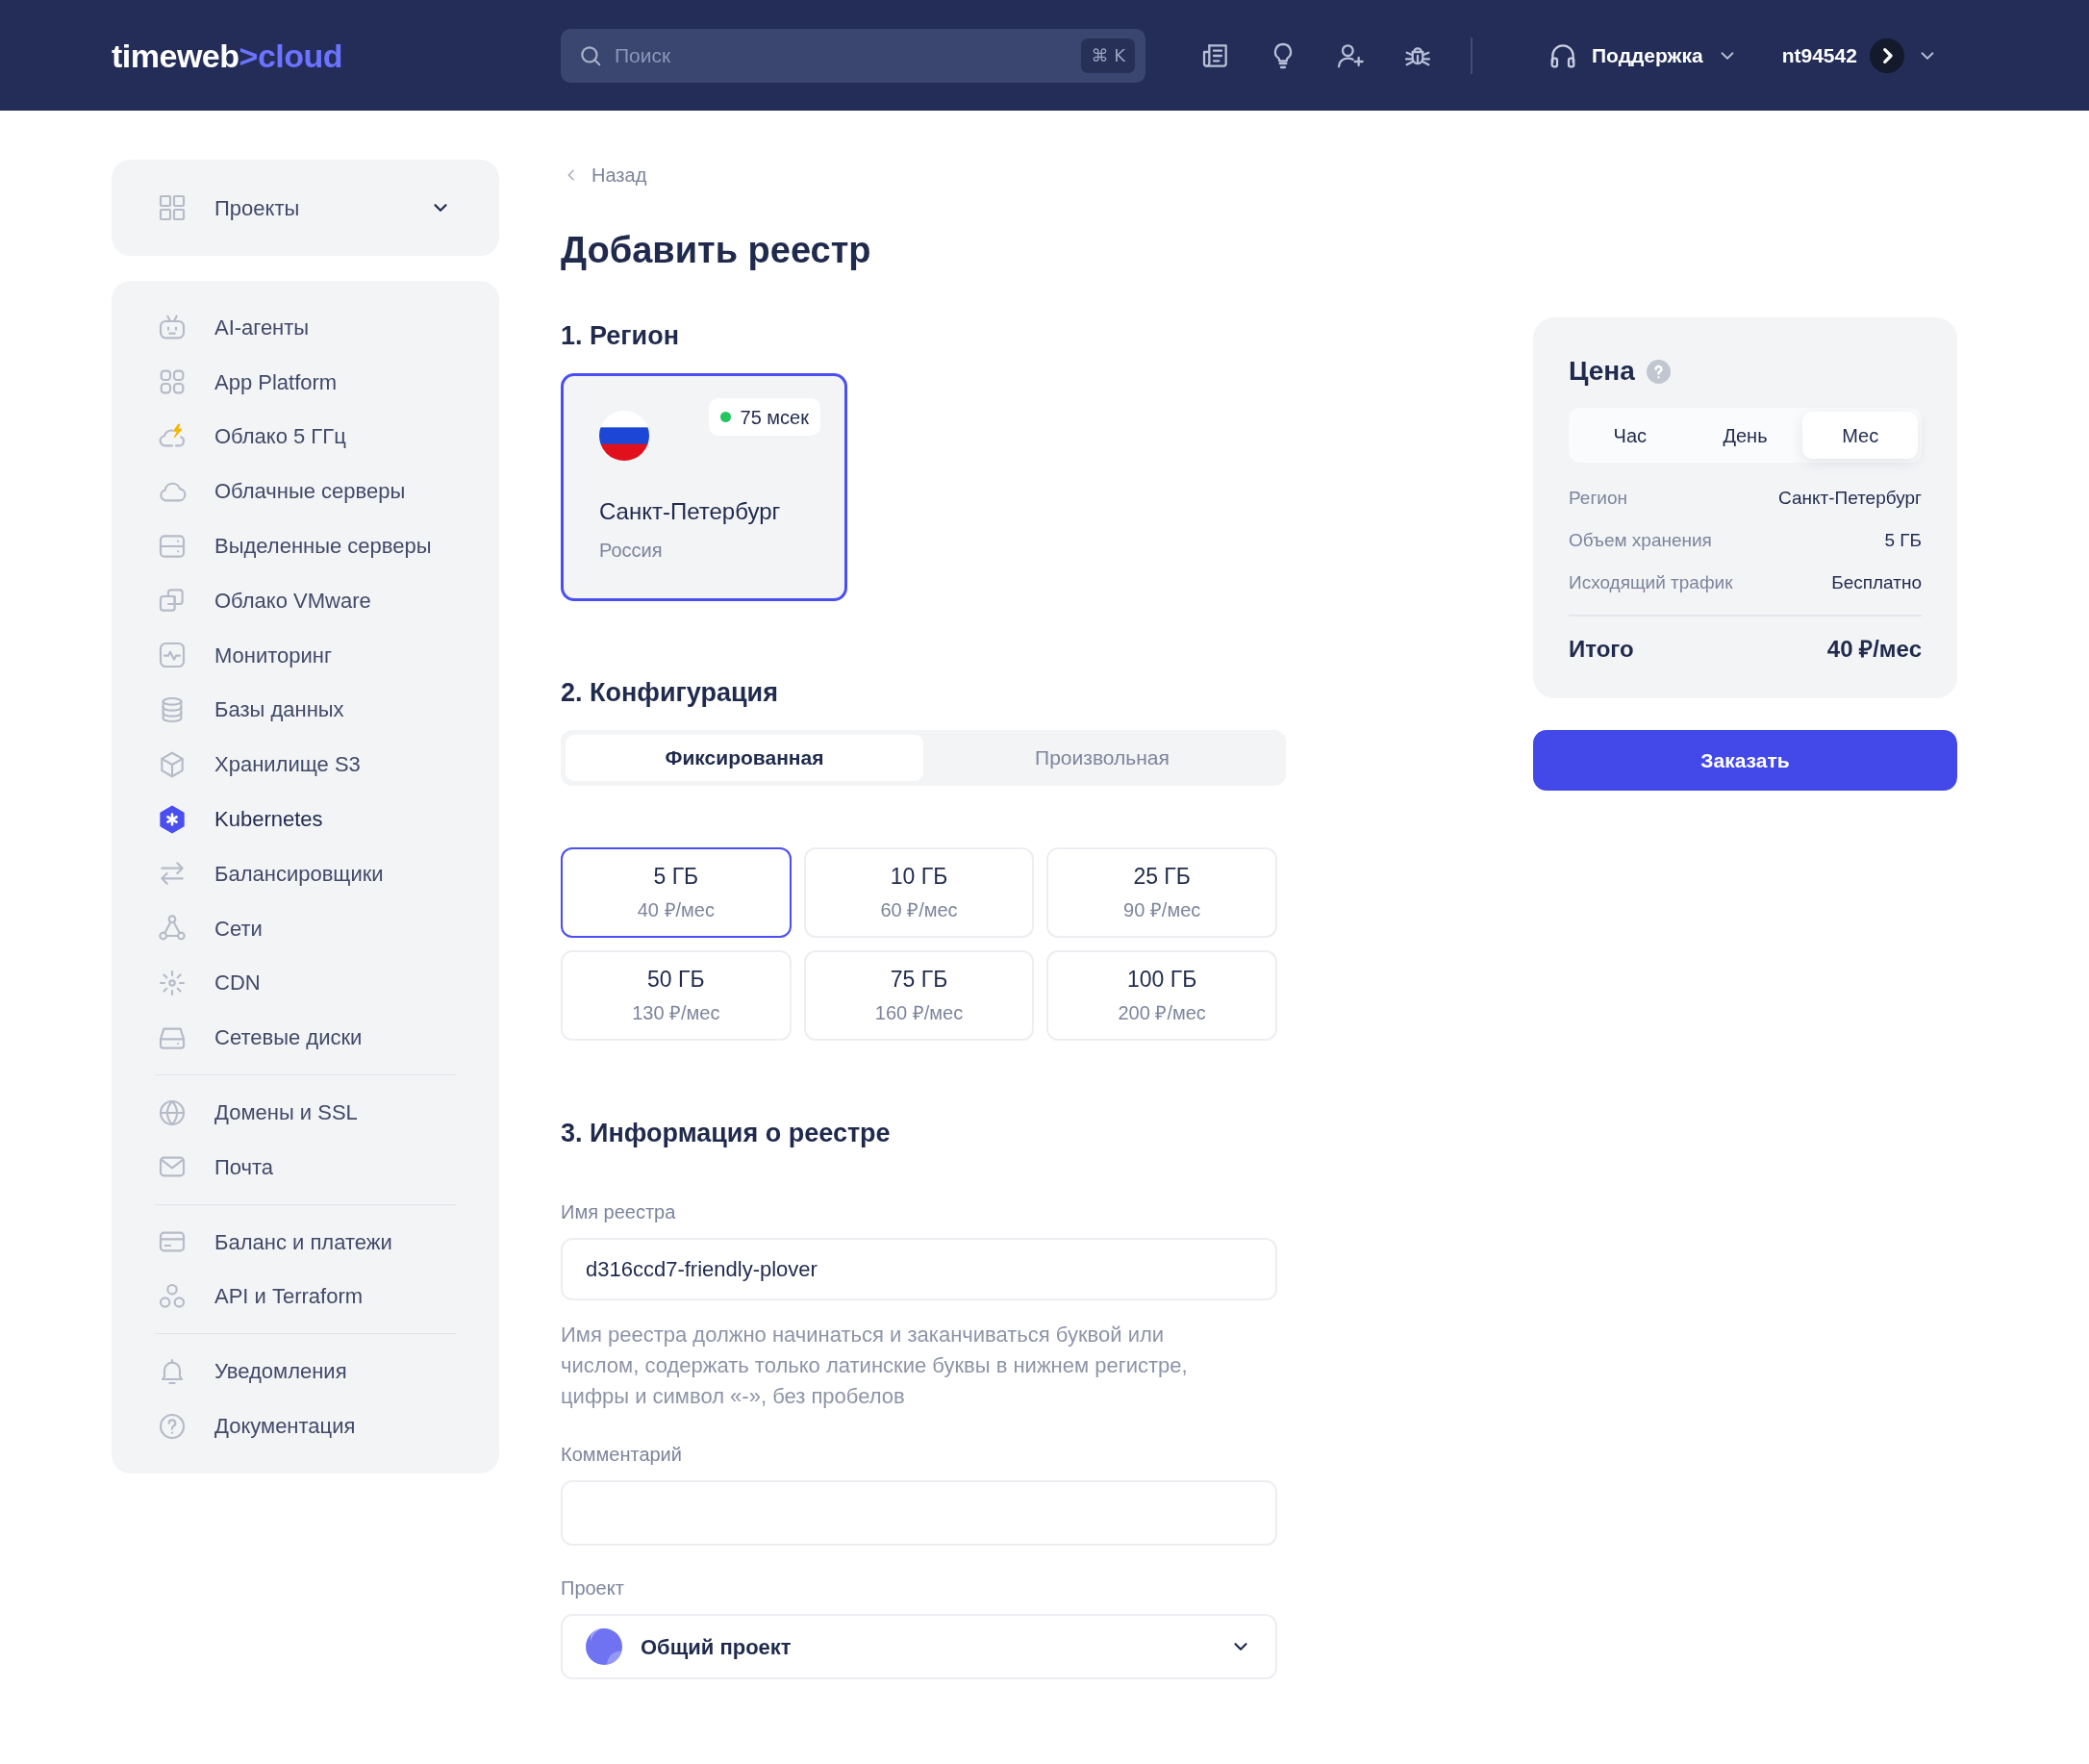  I want to click on plan-price: 200 ₽/мес, so click(1162, 1013).